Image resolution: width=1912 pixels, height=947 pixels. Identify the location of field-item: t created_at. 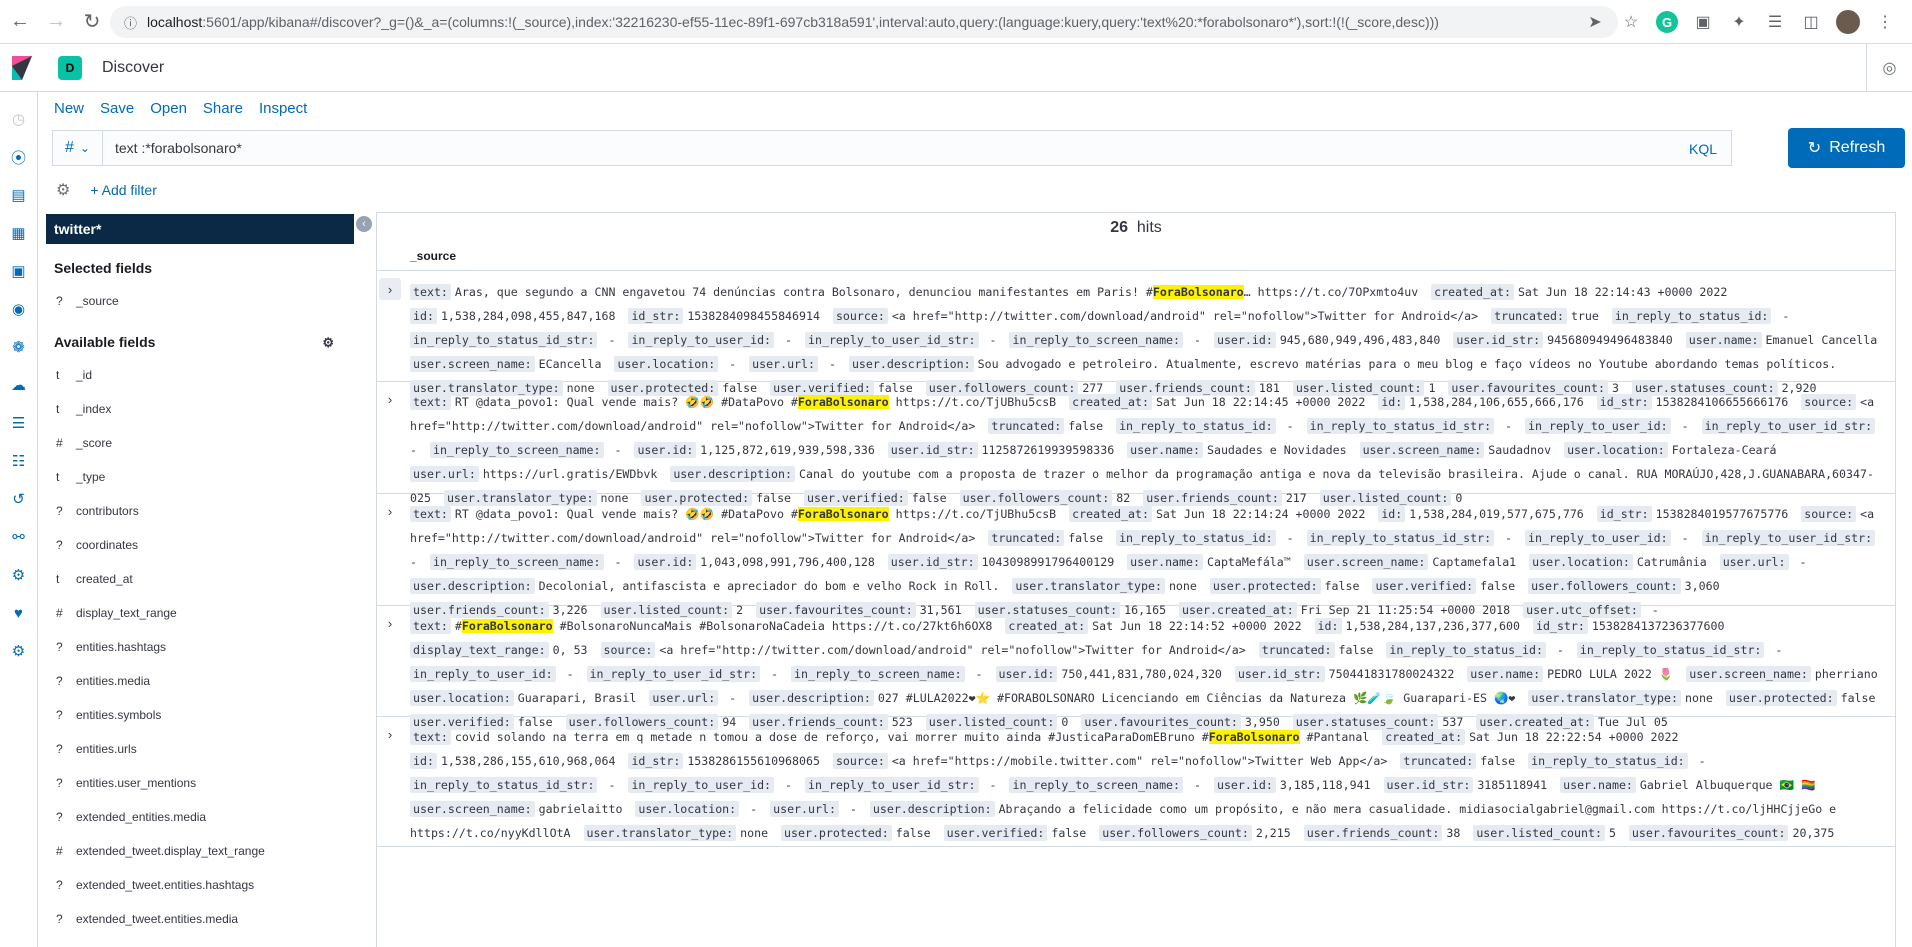
(200, 579).